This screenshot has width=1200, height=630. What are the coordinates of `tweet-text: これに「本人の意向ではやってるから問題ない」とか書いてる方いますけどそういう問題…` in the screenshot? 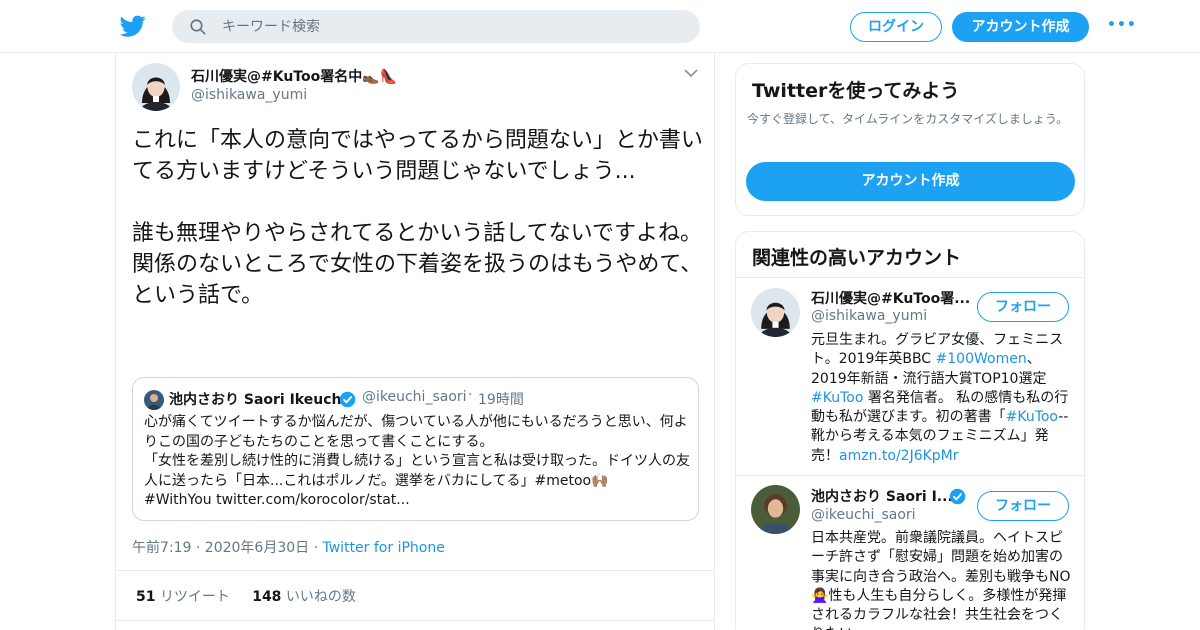 It's located at (417, 218).